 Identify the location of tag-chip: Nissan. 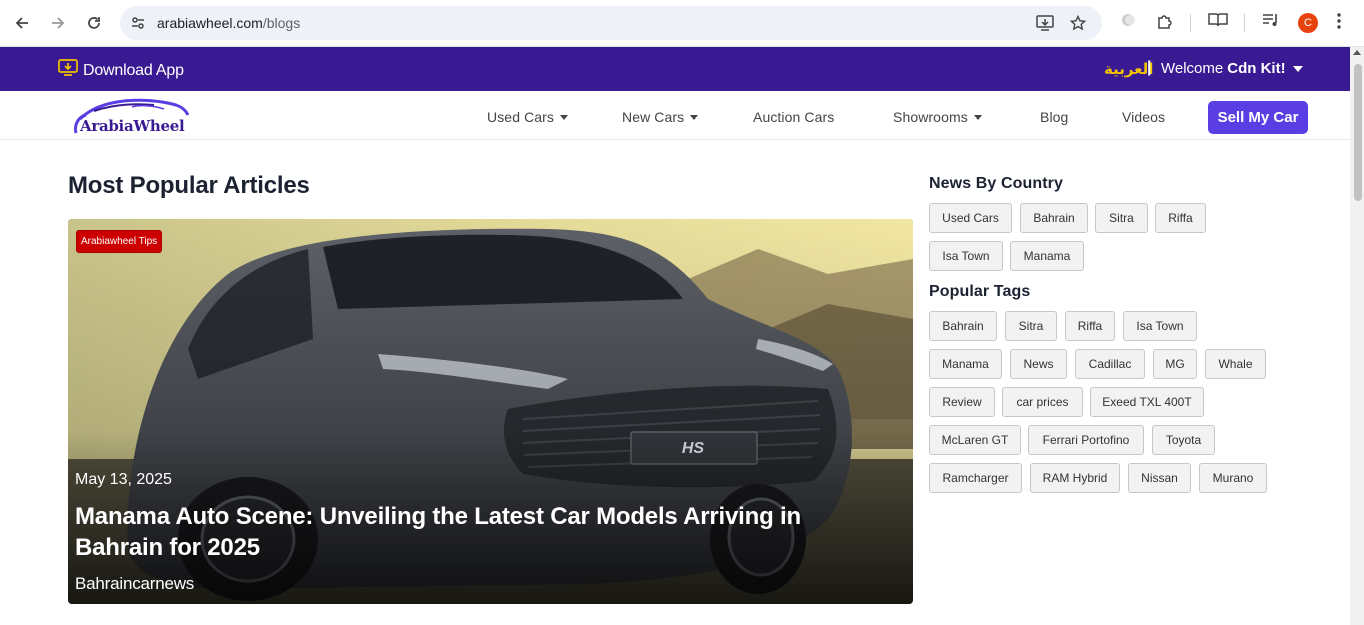
(1159, 478).